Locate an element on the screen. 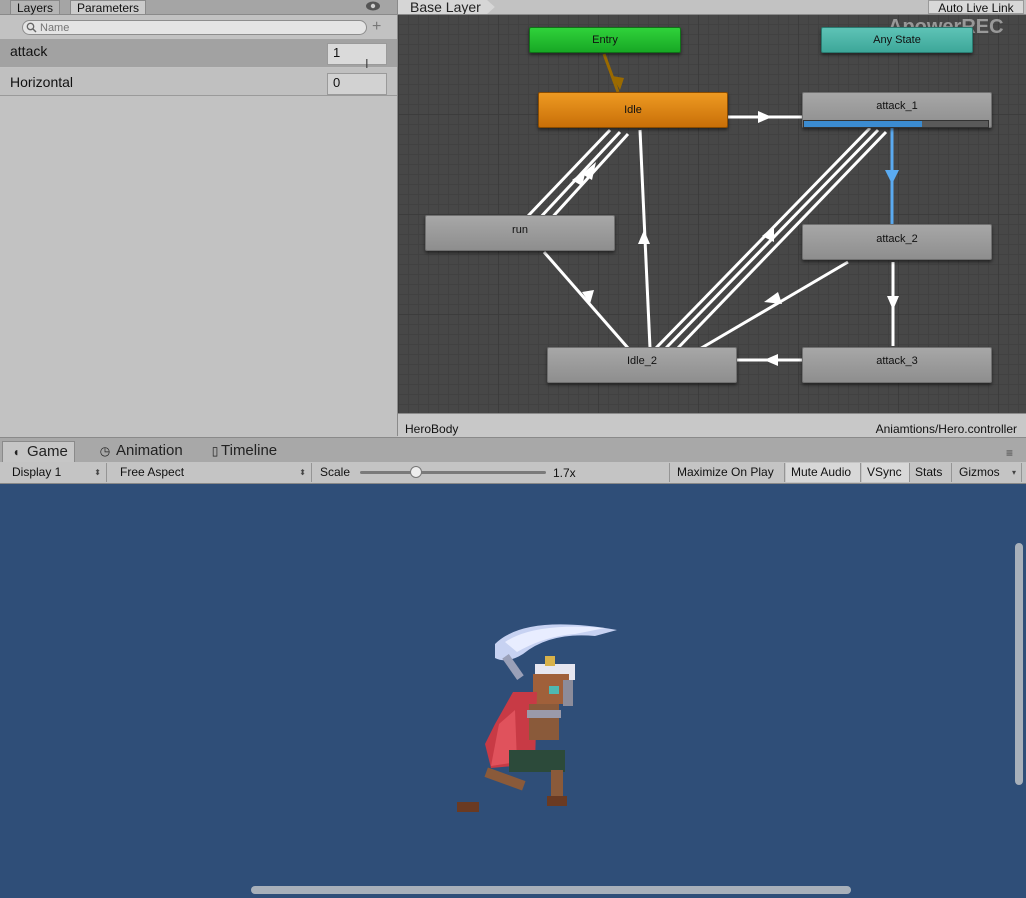 The height and width of the screenshot is (898, 1026). foot-right is located at coordinates (557, 801).